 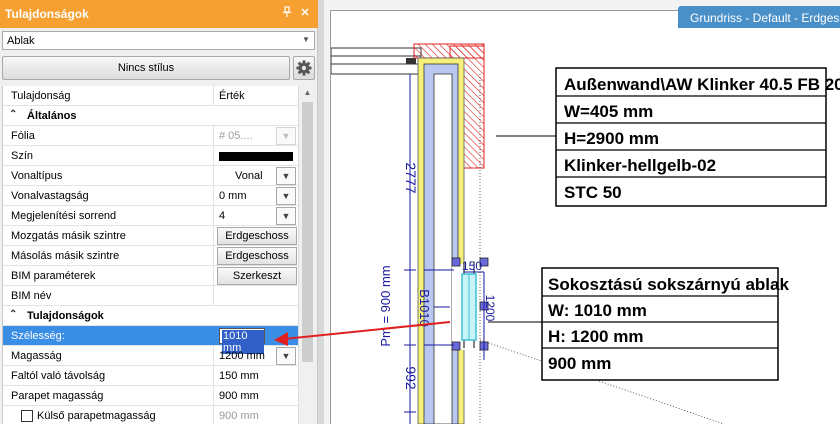 I want to click on property-value: 1200 mm, so click(x=242, y=356).